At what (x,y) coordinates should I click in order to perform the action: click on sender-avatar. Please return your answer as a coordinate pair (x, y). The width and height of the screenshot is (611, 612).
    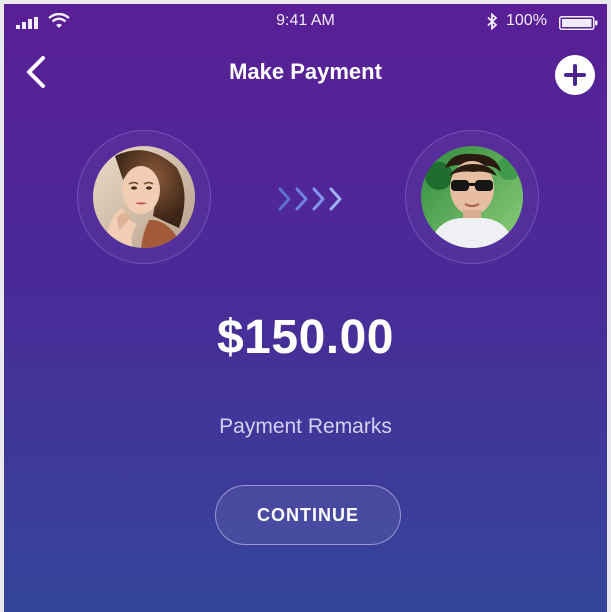
    Looking at the image, I should click on (144, 197).